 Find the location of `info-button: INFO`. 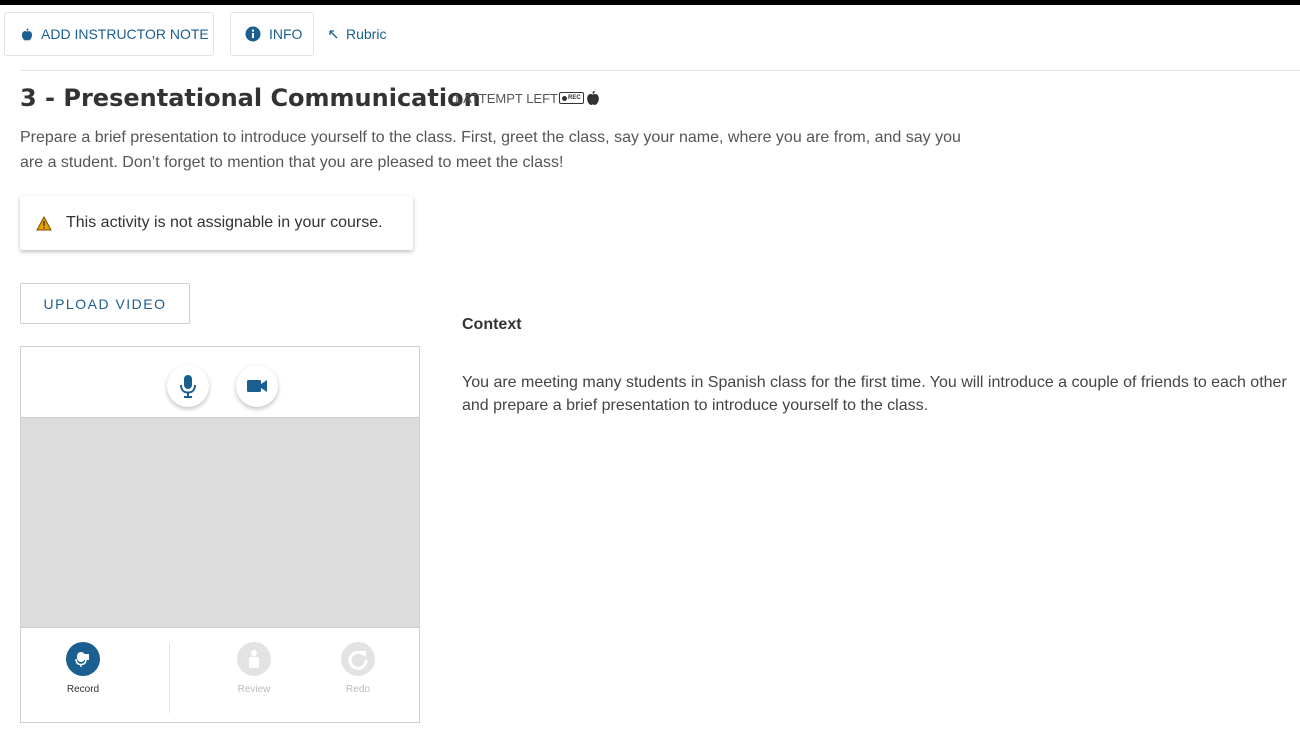

info-button: INFO is located at coordinates (272, 34).